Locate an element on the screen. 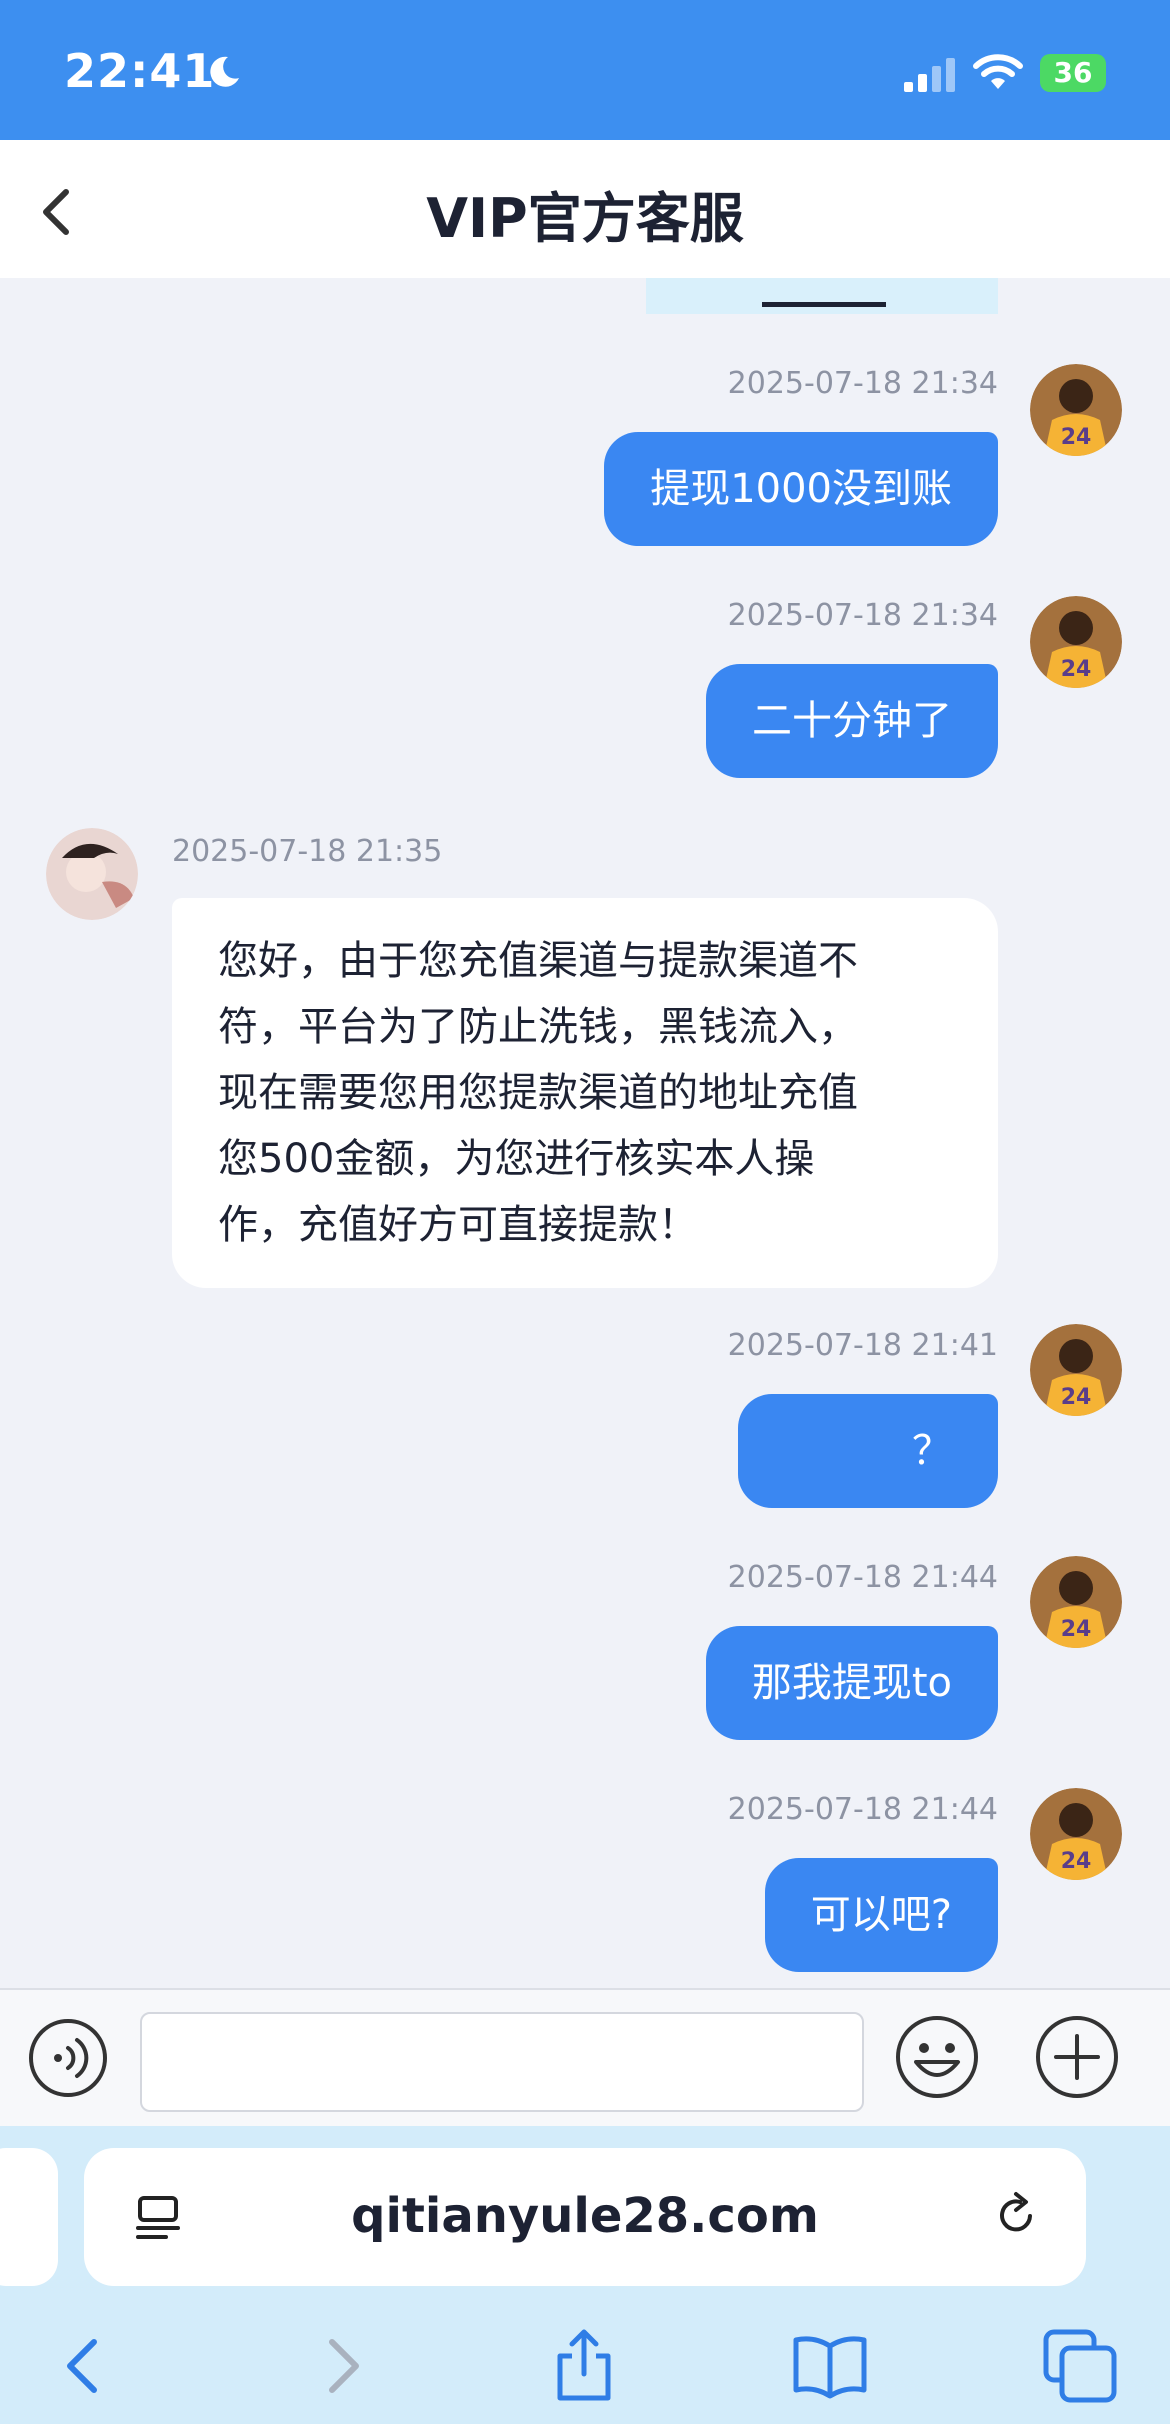  message-line: 符，平台为了防止洗钱，黑钱流入， is located at coordinates (538, 1027).